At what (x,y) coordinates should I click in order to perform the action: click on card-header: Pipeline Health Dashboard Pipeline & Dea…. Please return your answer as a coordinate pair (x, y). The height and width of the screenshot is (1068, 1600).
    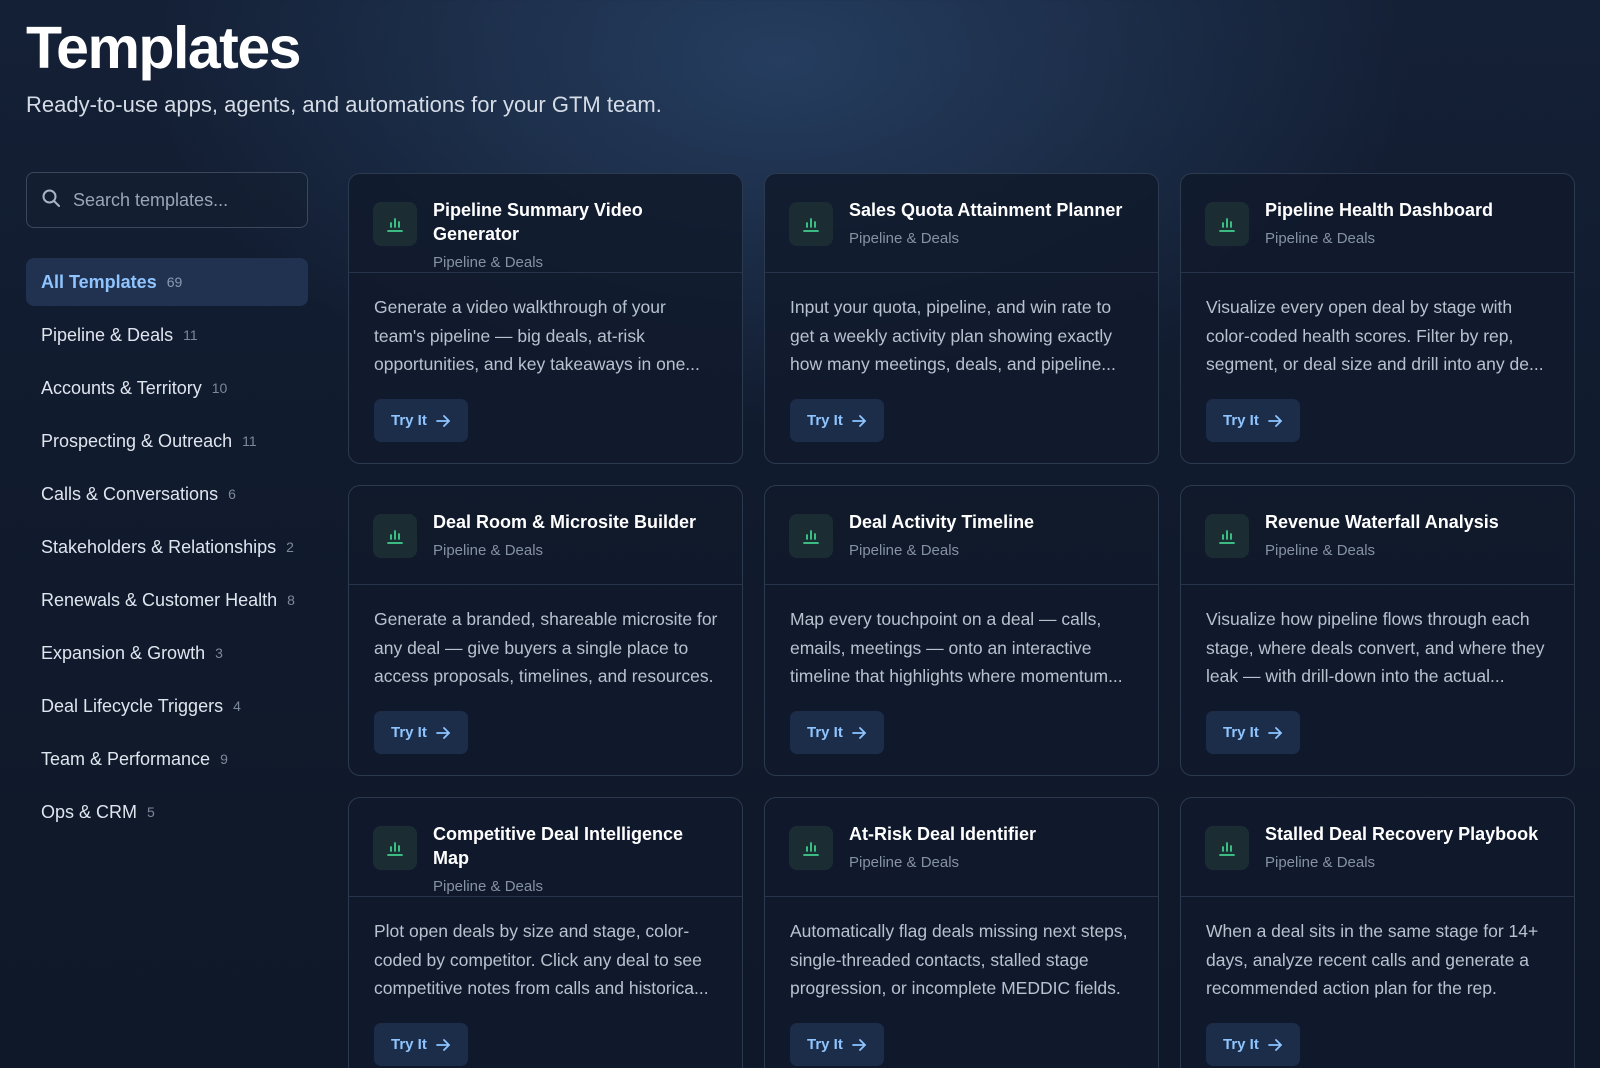
    Looking at the image, I should click on (1377, 223).